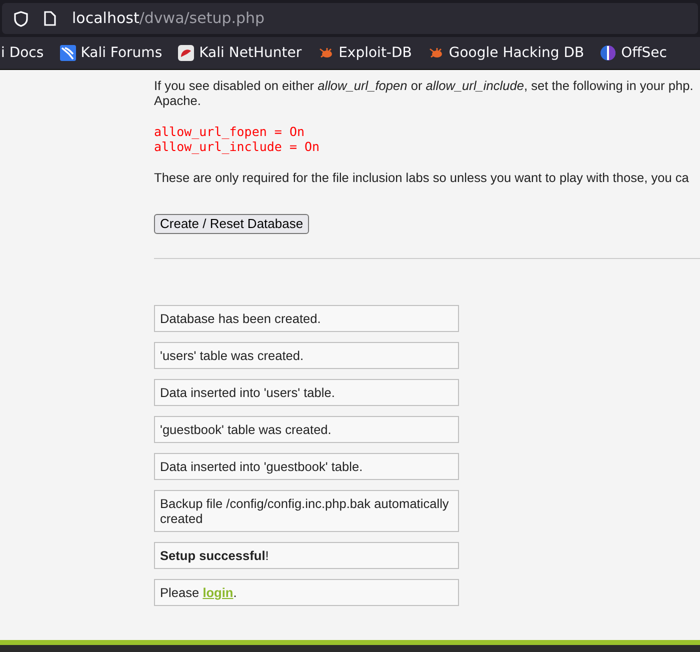 The width and height of the screenshot is (700, 652). What do you see at coordinates (68, 53) in the screenshot?
I see `dragon-icon` at bounding box center [68, 53].